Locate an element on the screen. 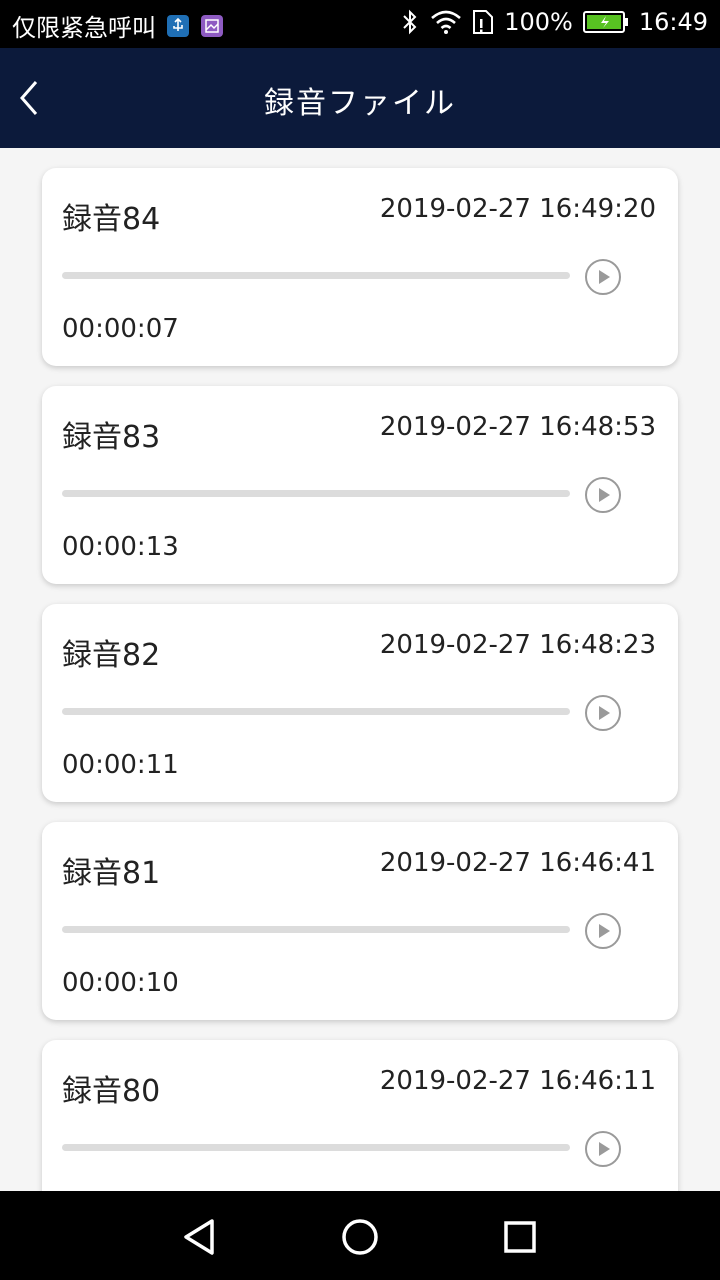 The width and height of the screenshot is (720, 1280). recording-card: 録音81 2019-02-27 16:46:41 00:00:10 is located at coordinates (360, 921).